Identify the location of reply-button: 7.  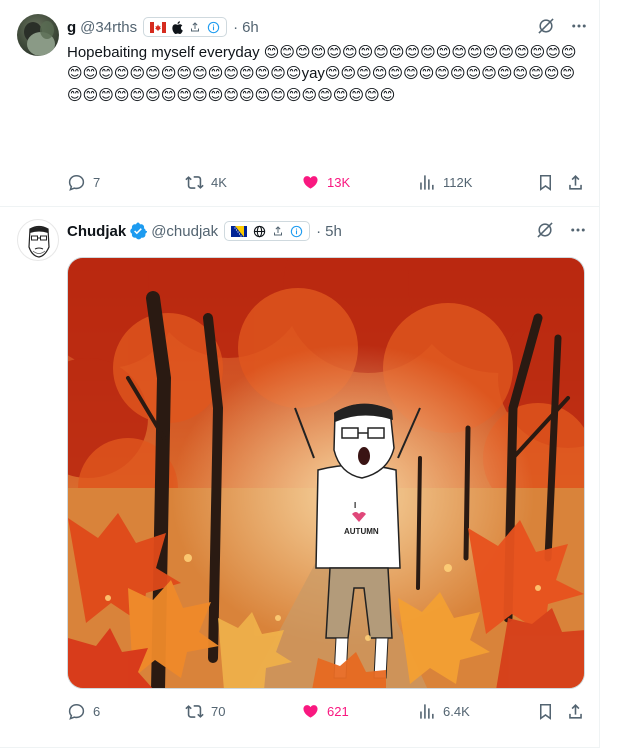
(83, 182).